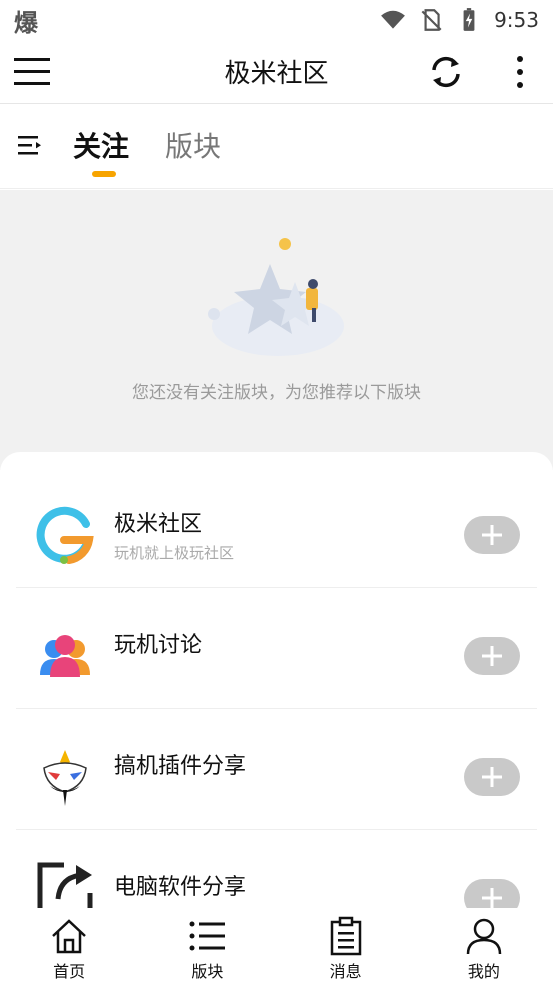 The width and height of the screenshot is (553, 983). Describe the element at coordinates (193, 145) in the screenshot. I see `tab-board: 版块` at that location.